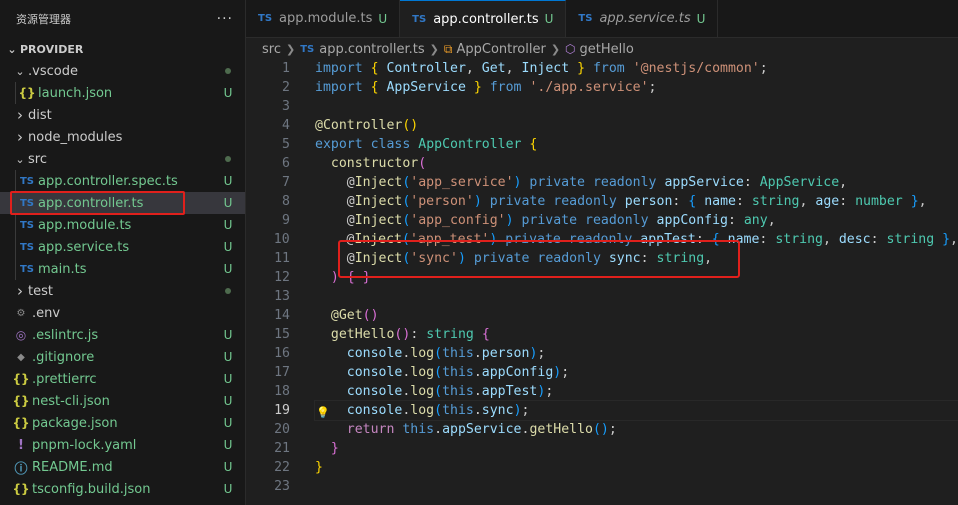 The width and height of the screenshot is (958, 505). Describe the element at coordinates (624, 258) in the screenshot. I see `code-token: sync` at that location.